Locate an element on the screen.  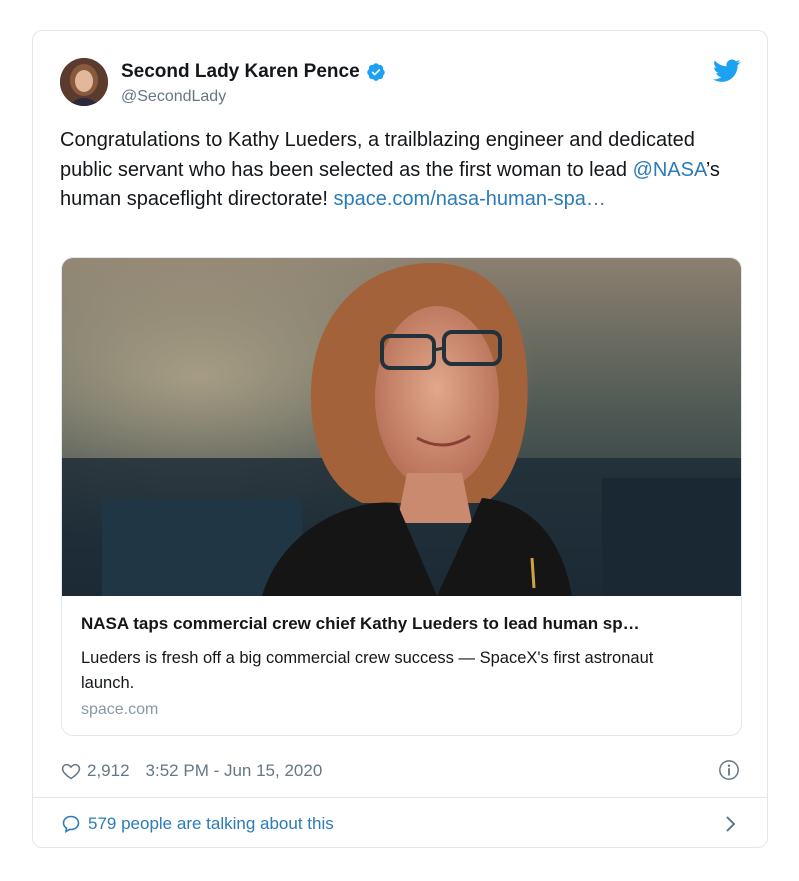
verified-badge-icon is located at coordinates (375, 72).